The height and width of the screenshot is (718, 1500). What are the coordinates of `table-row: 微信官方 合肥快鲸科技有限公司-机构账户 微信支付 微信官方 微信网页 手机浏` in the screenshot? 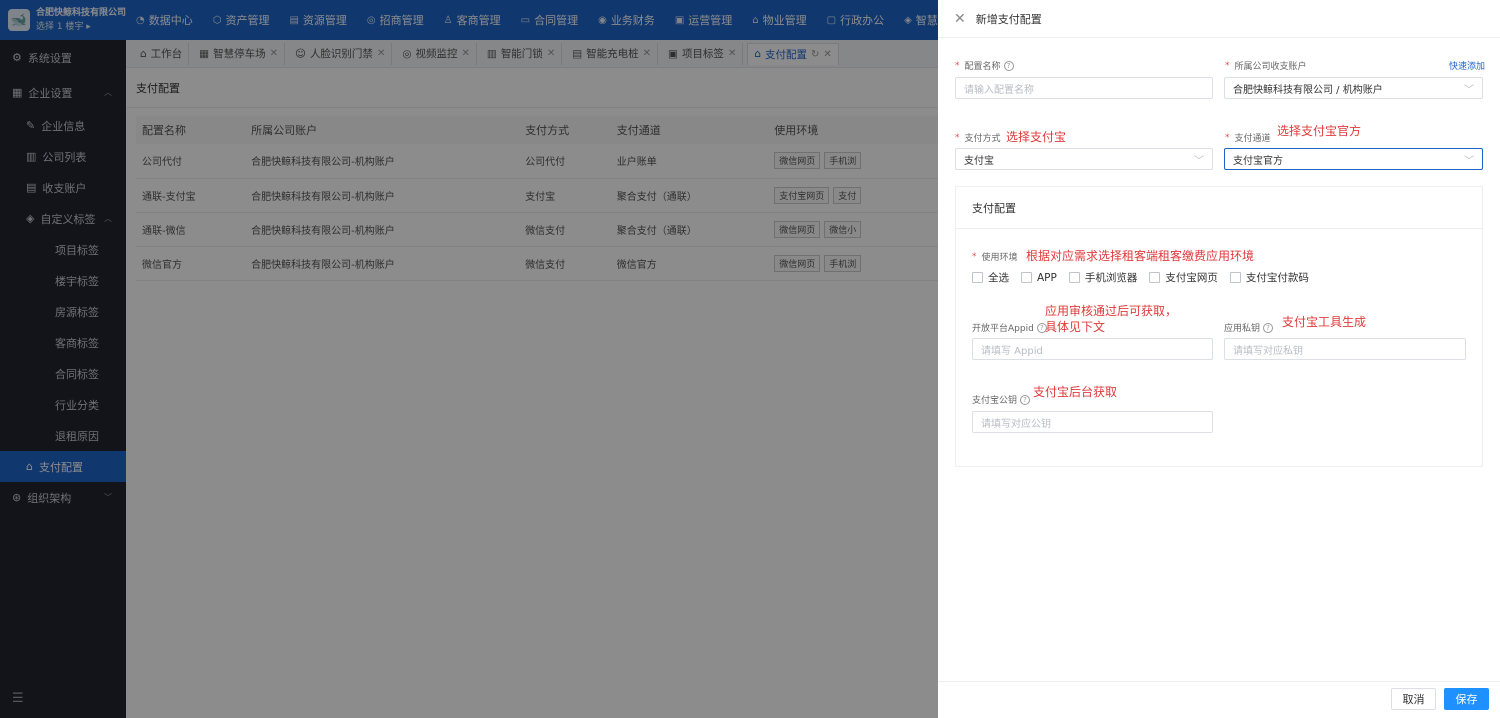 It's located at (541, 263).